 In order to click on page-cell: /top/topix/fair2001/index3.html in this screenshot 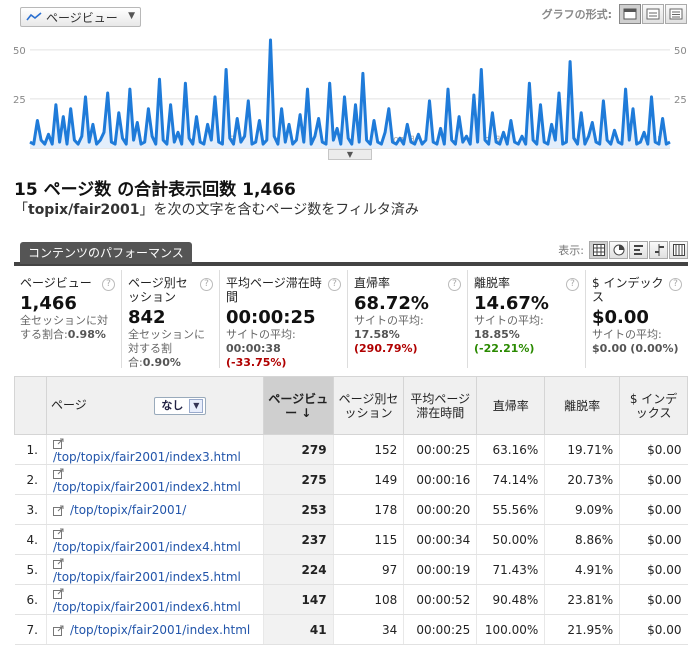, I will do `click(155, 449)`.